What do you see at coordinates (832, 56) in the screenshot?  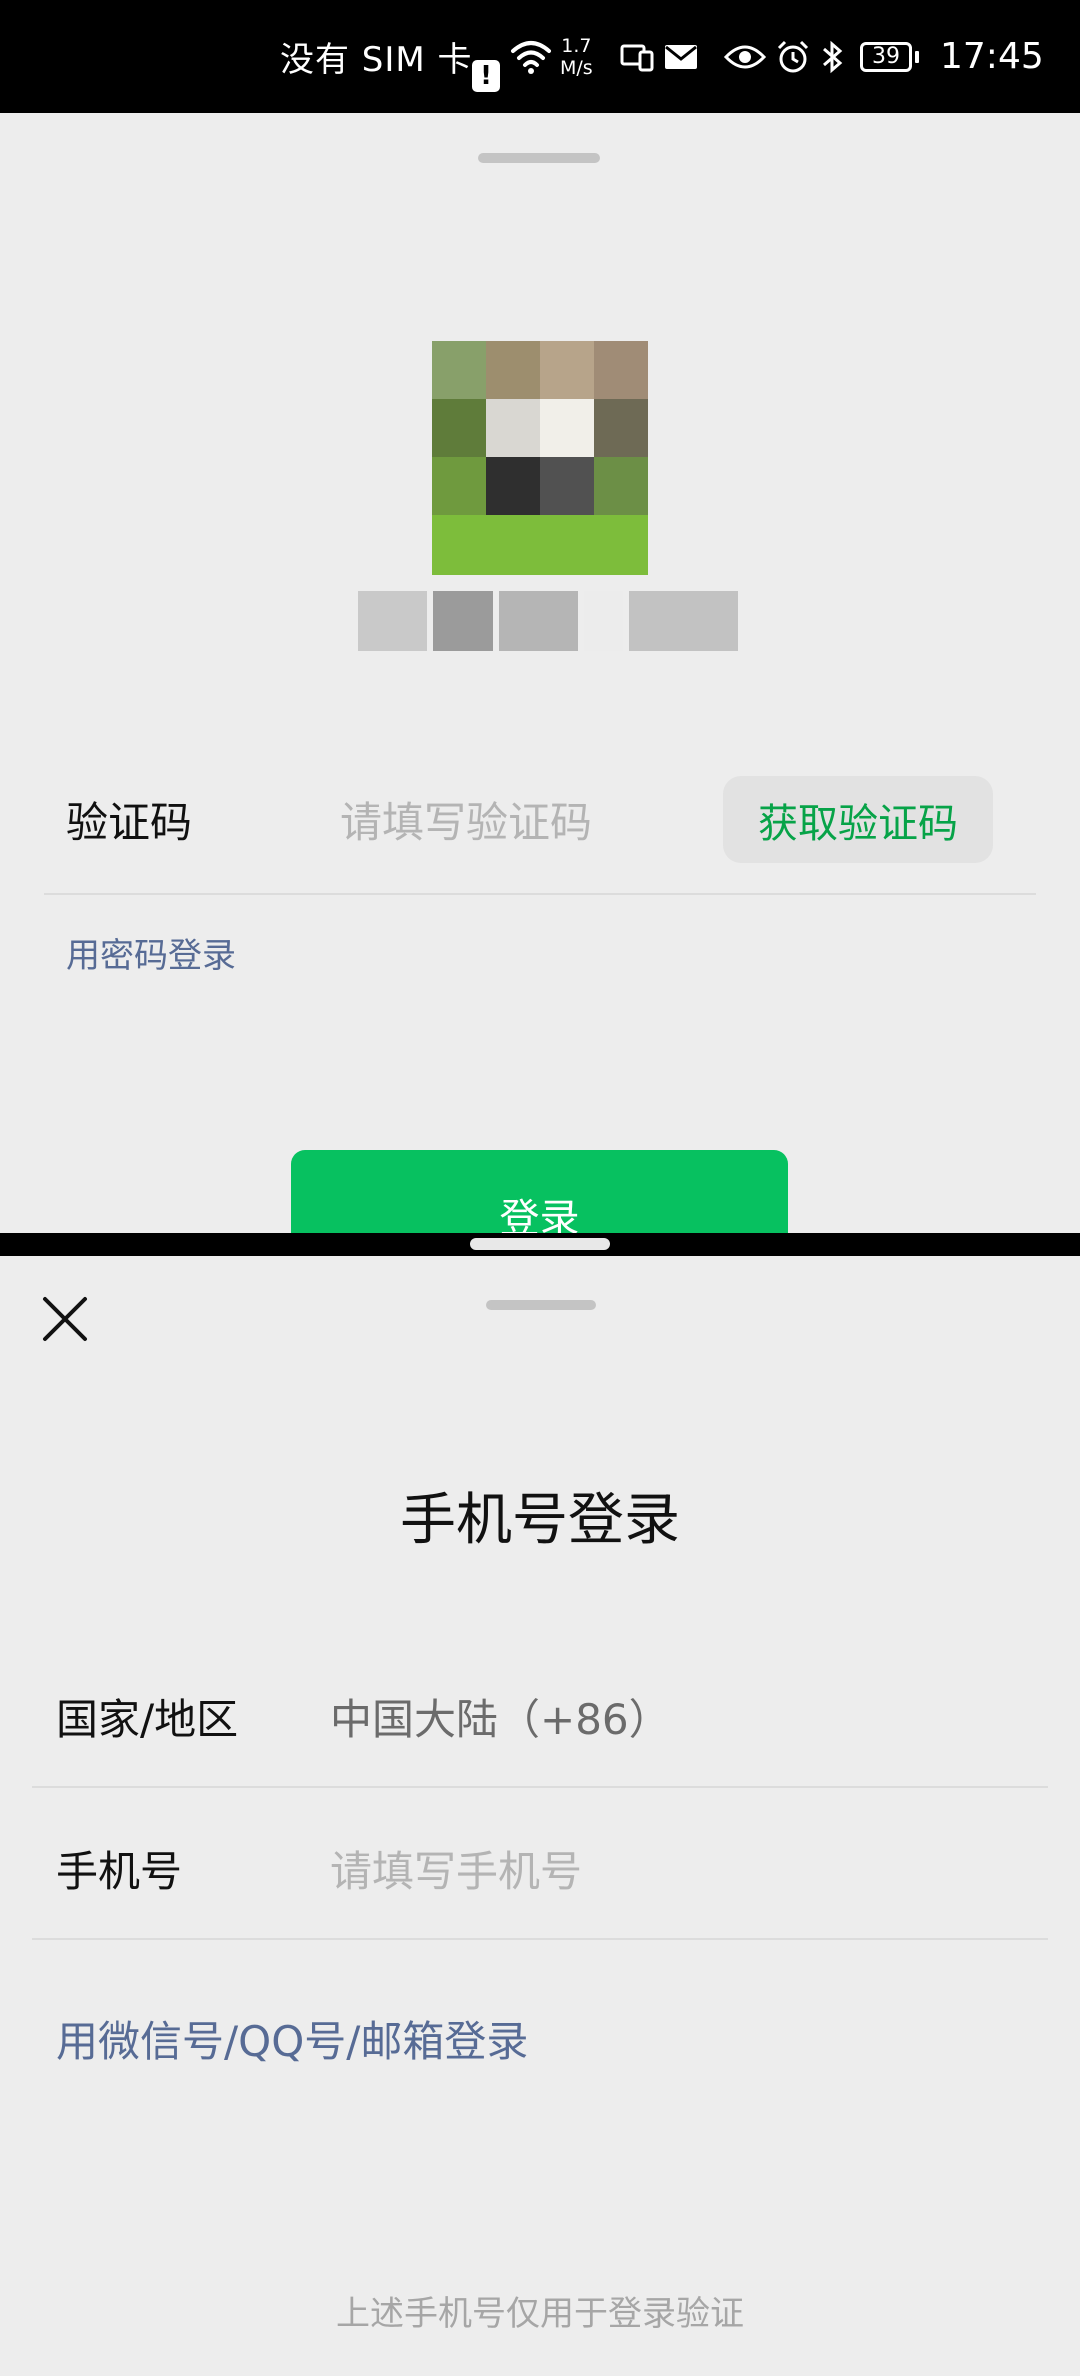 I see `bluetooth-icon` at bounding box center [832, 56].